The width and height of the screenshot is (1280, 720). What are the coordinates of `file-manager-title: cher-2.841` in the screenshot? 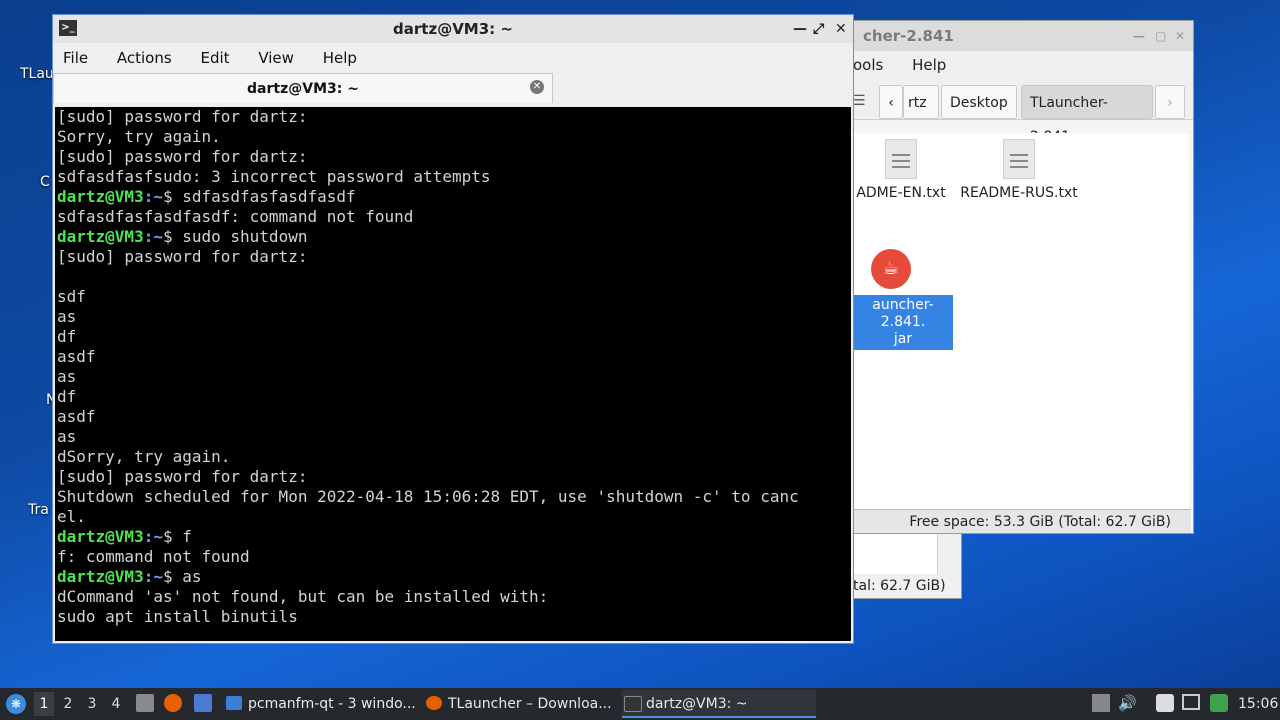 It's located at (908, 36).